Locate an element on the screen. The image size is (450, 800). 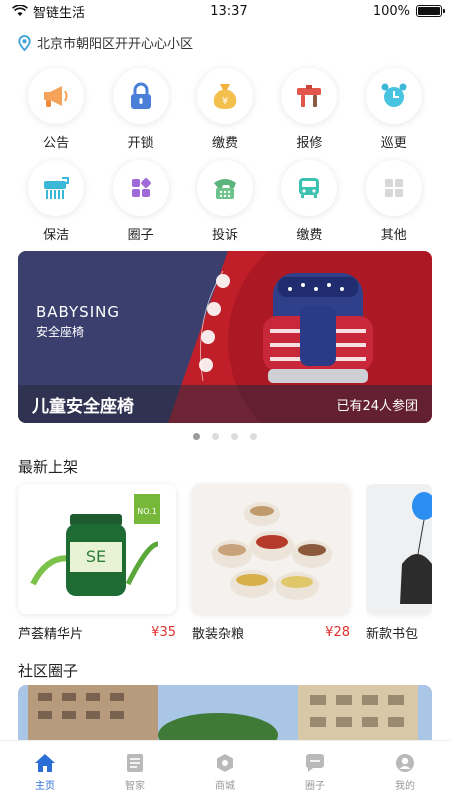
cleaning-icon is located at coordinates (57, 188).